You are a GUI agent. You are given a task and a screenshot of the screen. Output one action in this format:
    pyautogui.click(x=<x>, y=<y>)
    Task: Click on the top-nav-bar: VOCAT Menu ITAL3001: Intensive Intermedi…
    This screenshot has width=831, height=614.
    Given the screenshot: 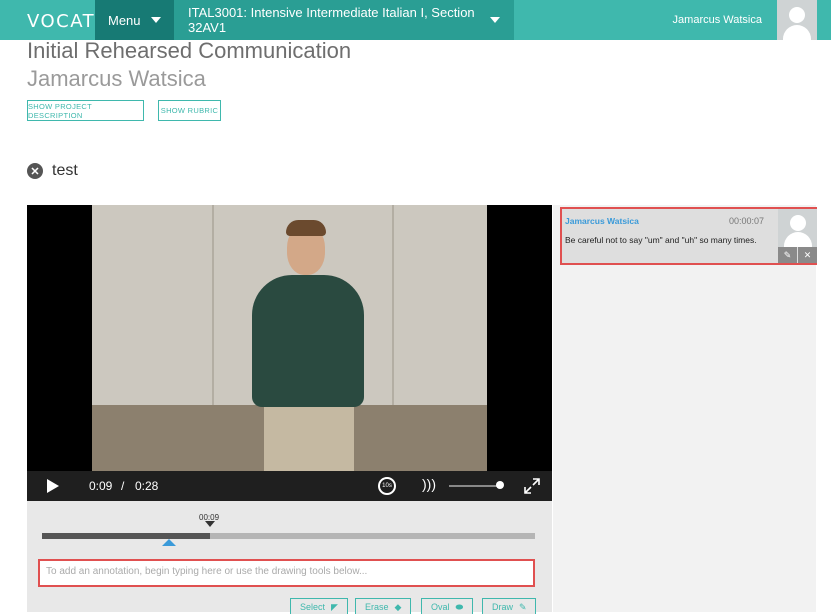 What is the action you would take?
    pyautogui.click(x=415, y=20)
    